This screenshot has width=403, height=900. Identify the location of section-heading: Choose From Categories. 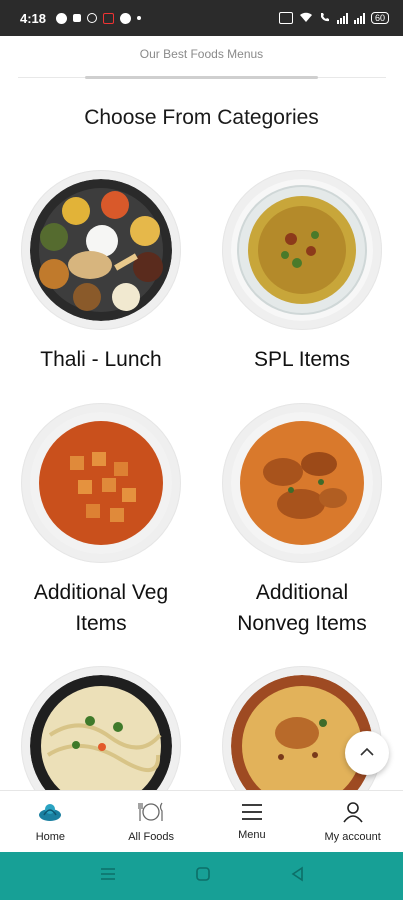
(201, 117).